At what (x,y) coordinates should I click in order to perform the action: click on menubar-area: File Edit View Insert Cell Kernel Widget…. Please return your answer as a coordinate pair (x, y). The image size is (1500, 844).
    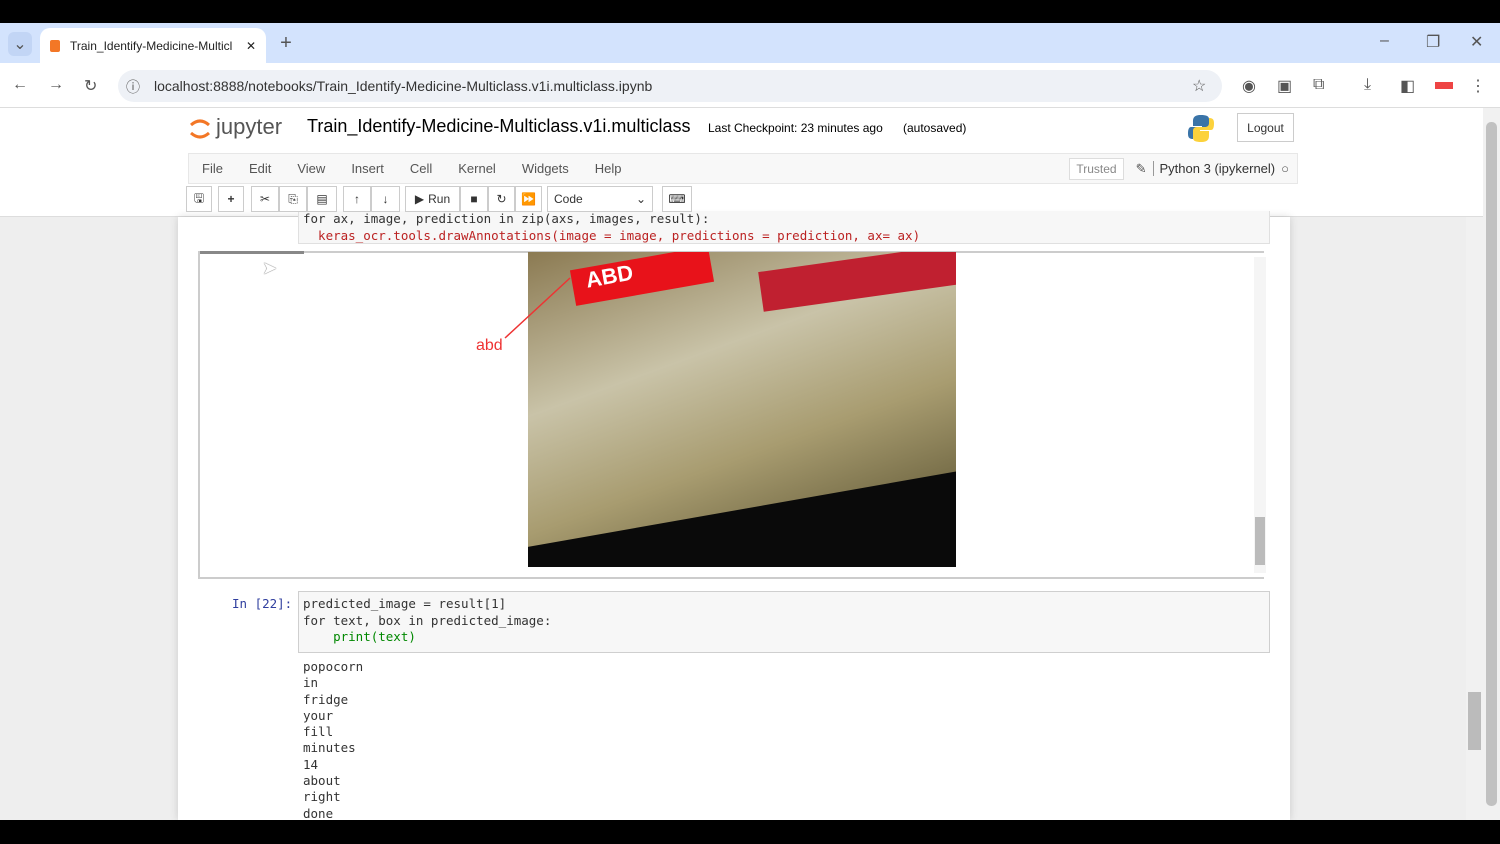
    Looking at the image, I should click on (741, 184).